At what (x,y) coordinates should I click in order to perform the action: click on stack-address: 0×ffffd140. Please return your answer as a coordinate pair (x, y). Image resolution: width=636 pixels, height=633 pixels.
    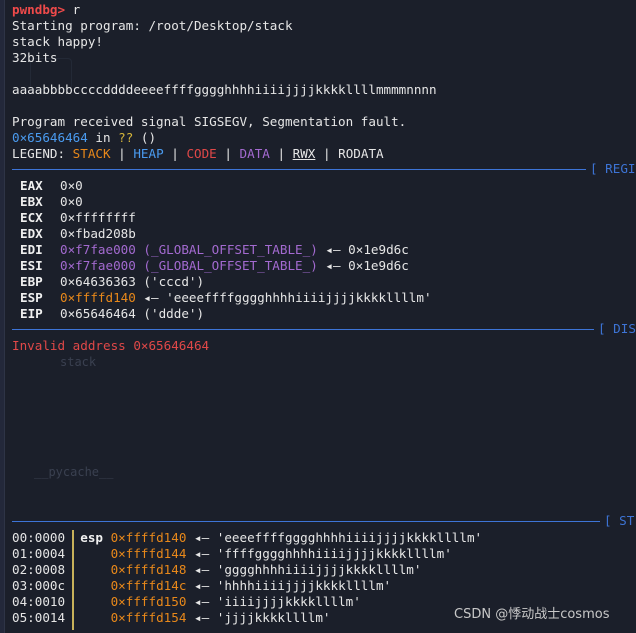
    Looking at the image, I should click on (148, 537).